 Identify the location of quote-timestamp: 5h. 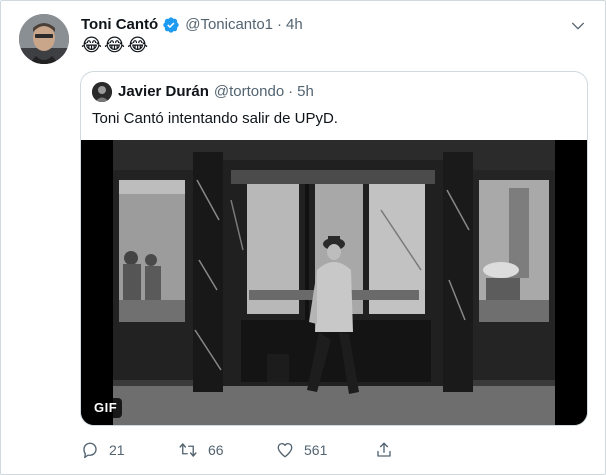
(305, 92).